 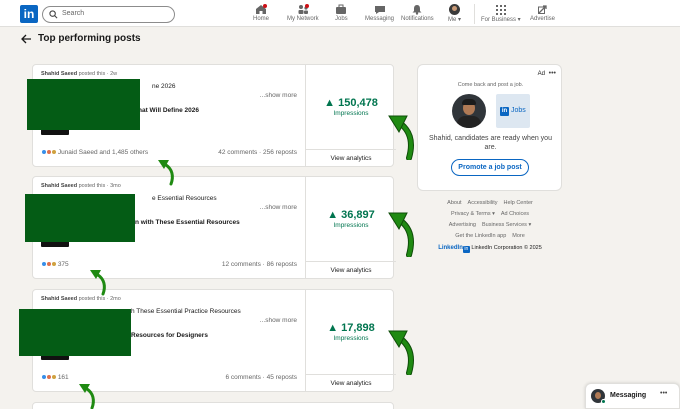 I want to click on post-text-line: h These Essential Practice Resources, so click(x=186, y=311).